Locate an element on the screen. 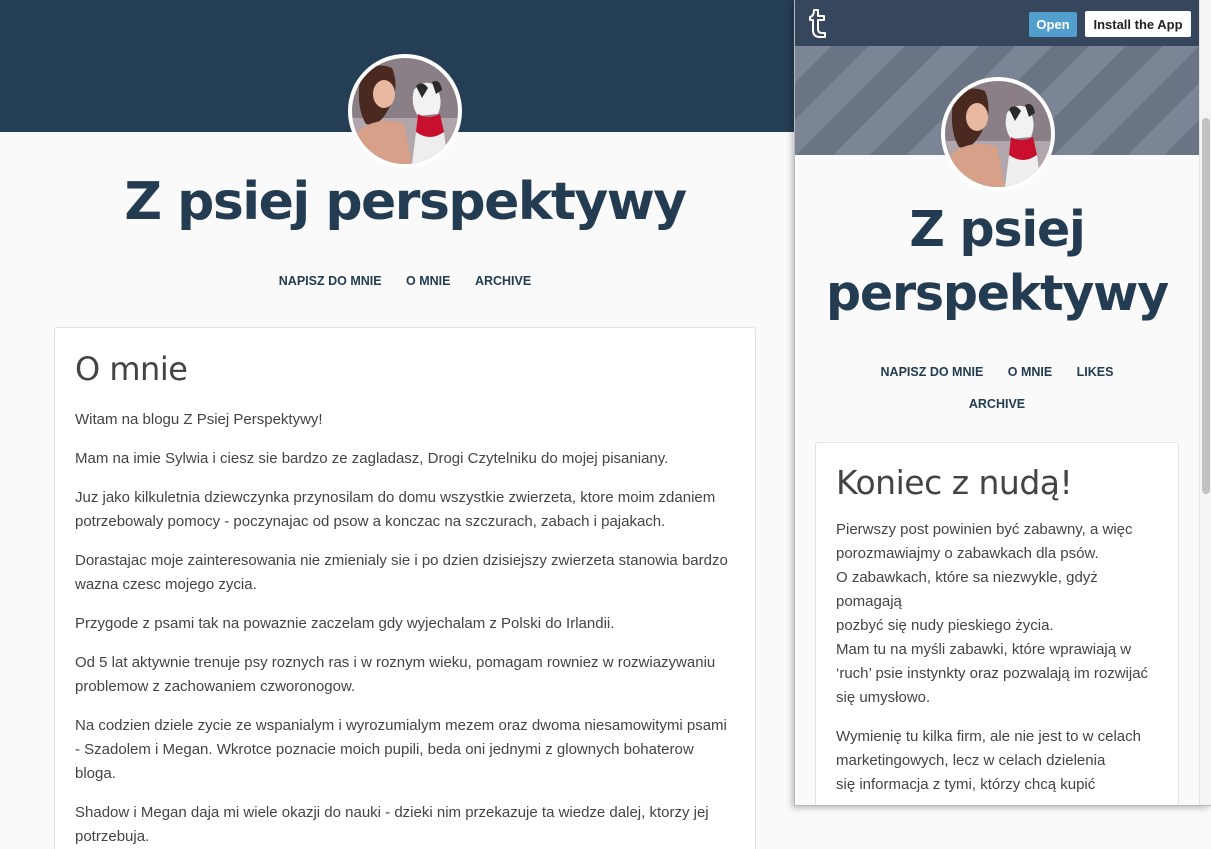  preview-scrollbar is located at coordinates (1205, 402).